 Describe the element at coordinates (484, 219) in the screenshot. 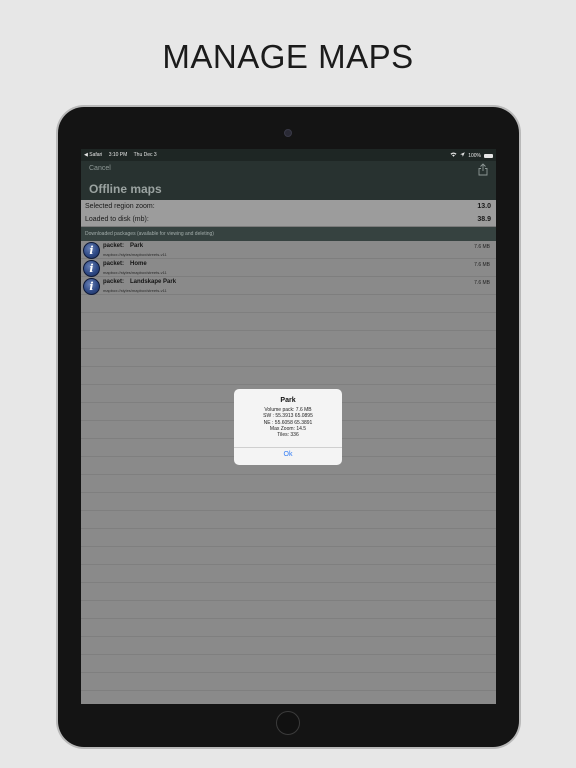

I see `disk-value: 38.9` at that location.